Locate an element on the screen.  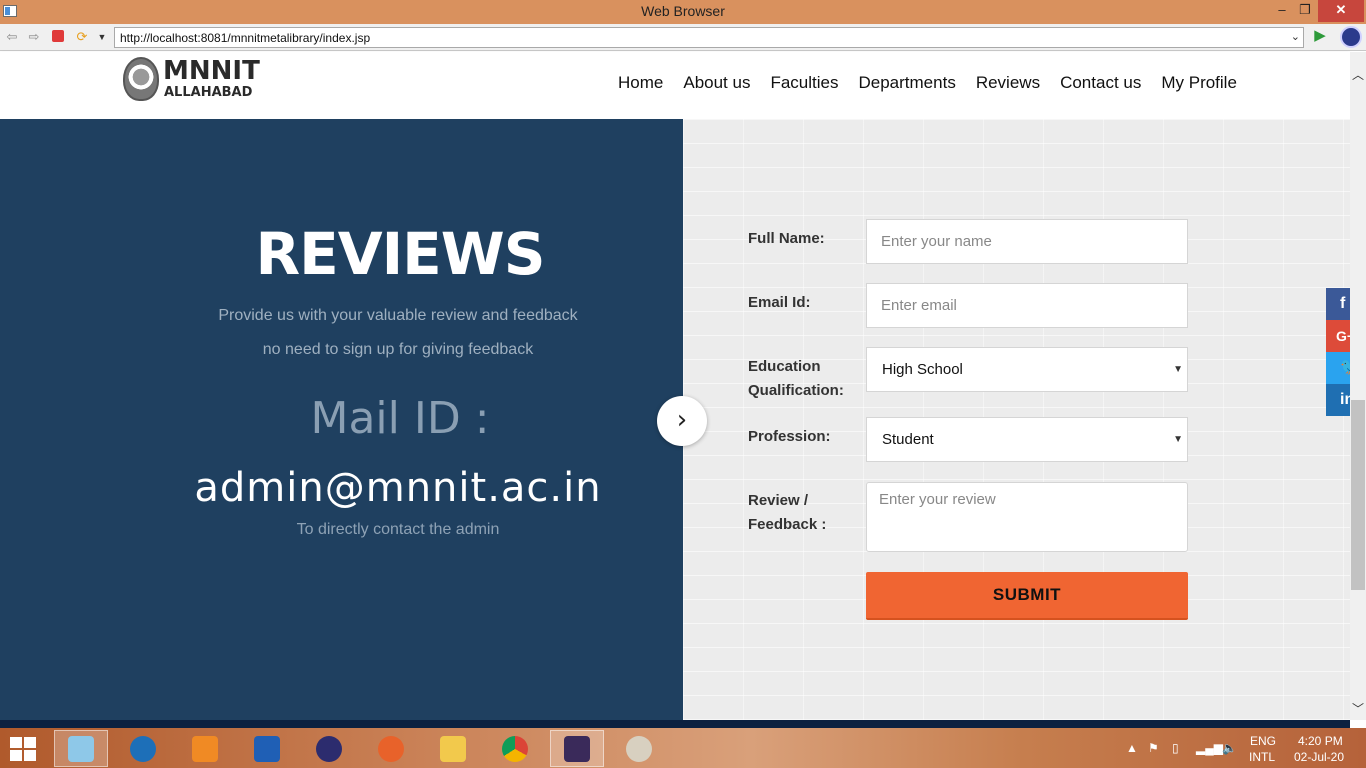
profession-select: Student ▼ is located at coordinates (1027, 439).